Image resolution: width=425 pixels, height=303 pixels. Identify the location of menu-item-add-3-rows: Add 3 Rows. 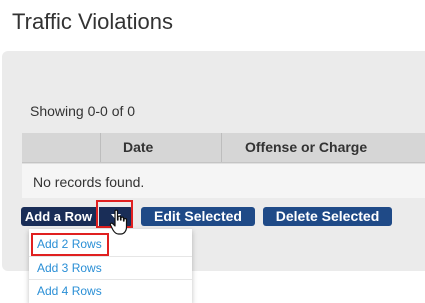
(110, 268).